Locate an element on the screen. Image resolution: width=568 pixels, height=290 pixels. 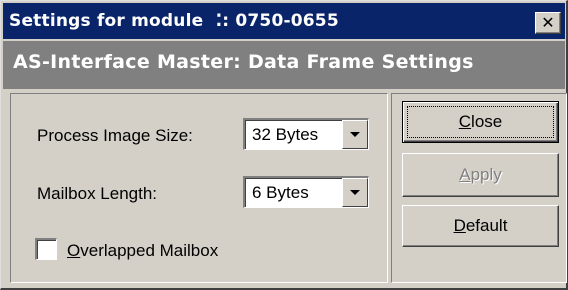
process-image-size-select: 32 Bytes is located at coordinates (306, 134).